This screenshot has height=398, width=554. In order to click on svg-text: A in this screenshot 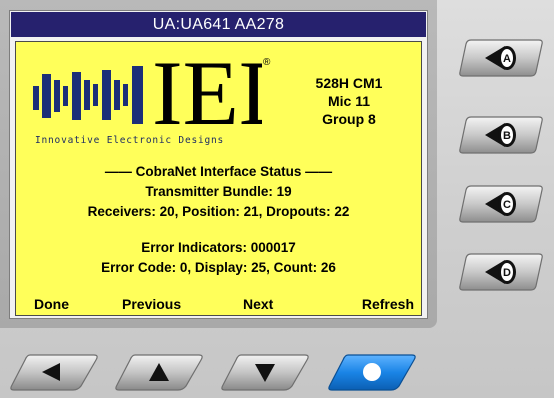, I will do `click(507, 59)`.